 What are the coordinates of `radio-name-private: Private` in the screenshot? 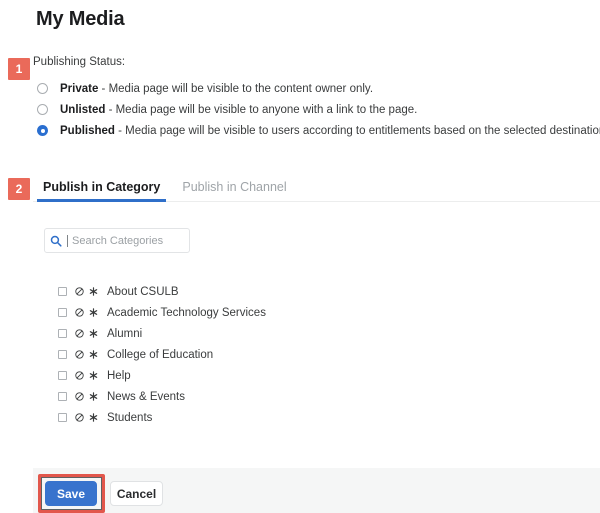 It's located at (79, 88).